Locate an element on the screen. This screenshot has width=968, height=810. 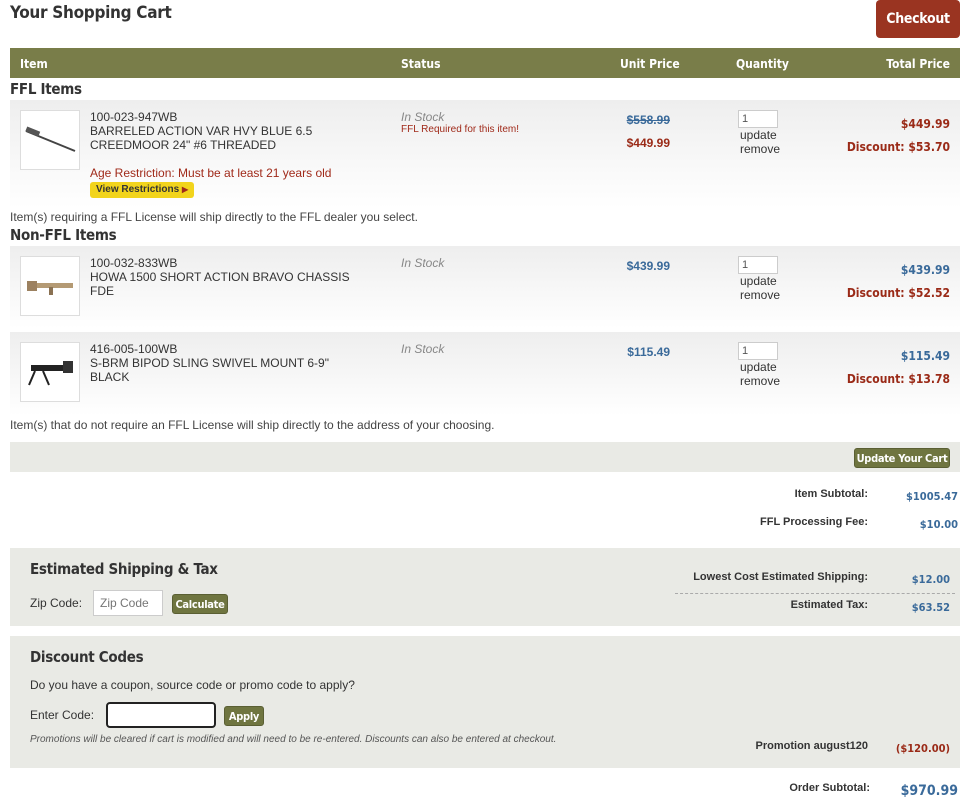
col-unit-price: Unit Price is located at coordinates (650, 64).